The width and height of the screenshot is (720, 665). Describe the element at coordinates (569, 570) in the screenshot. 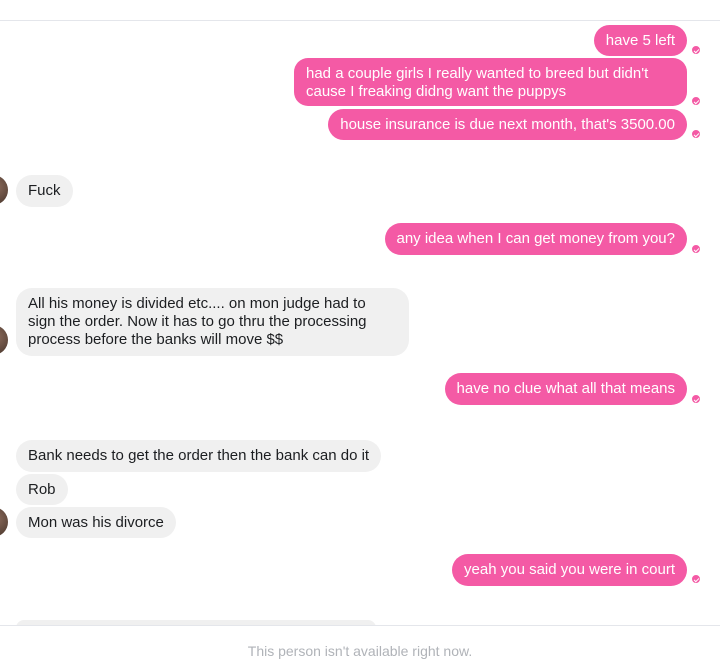

I see `message-bubble-outgoing: yeah you said you were in court` at that location.